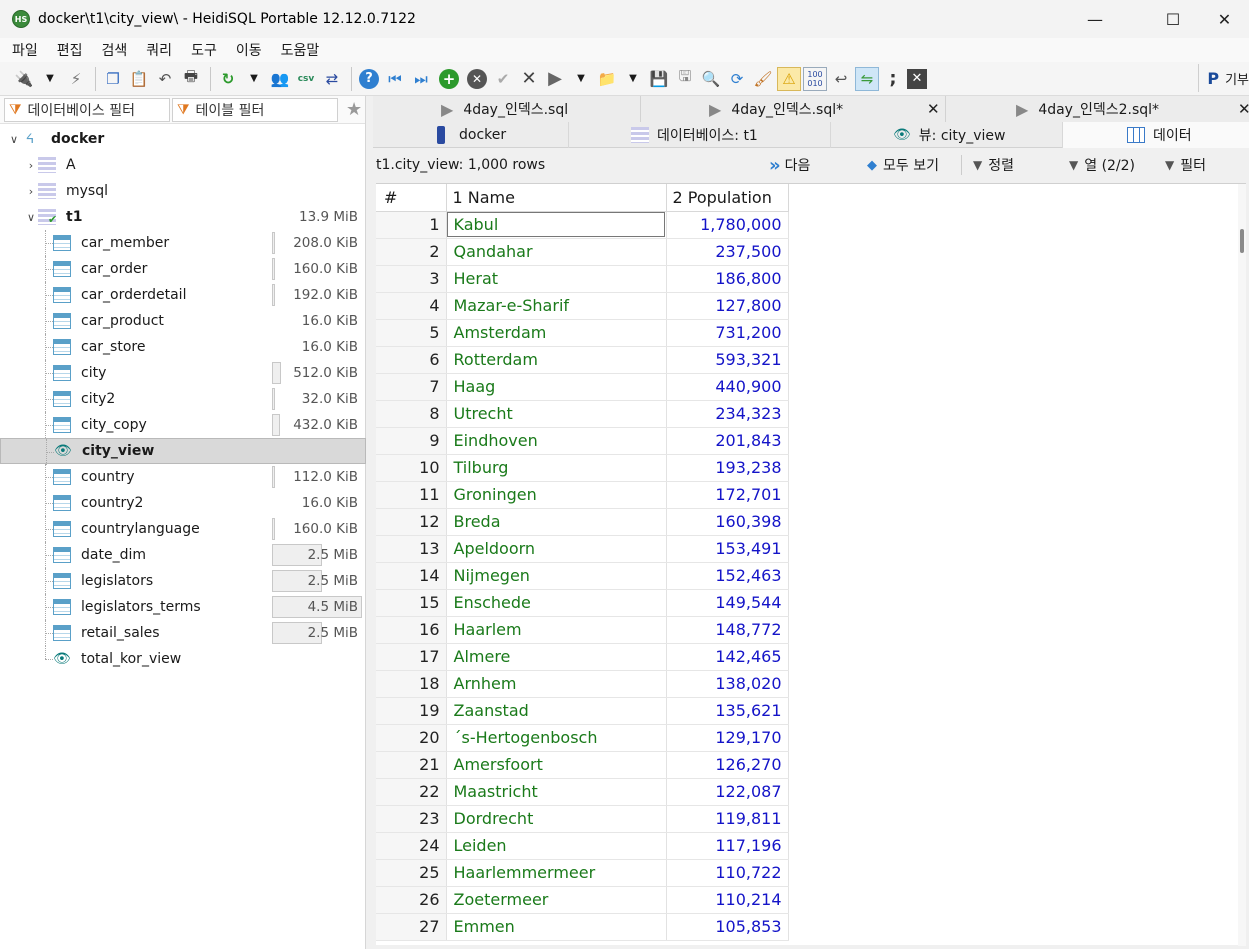 This screenshot has height=949, width=1249. What do you see at coordinates (449, 78) in the screenshot?
I see `add-row-icon: +` at bounding box center [449, 78].